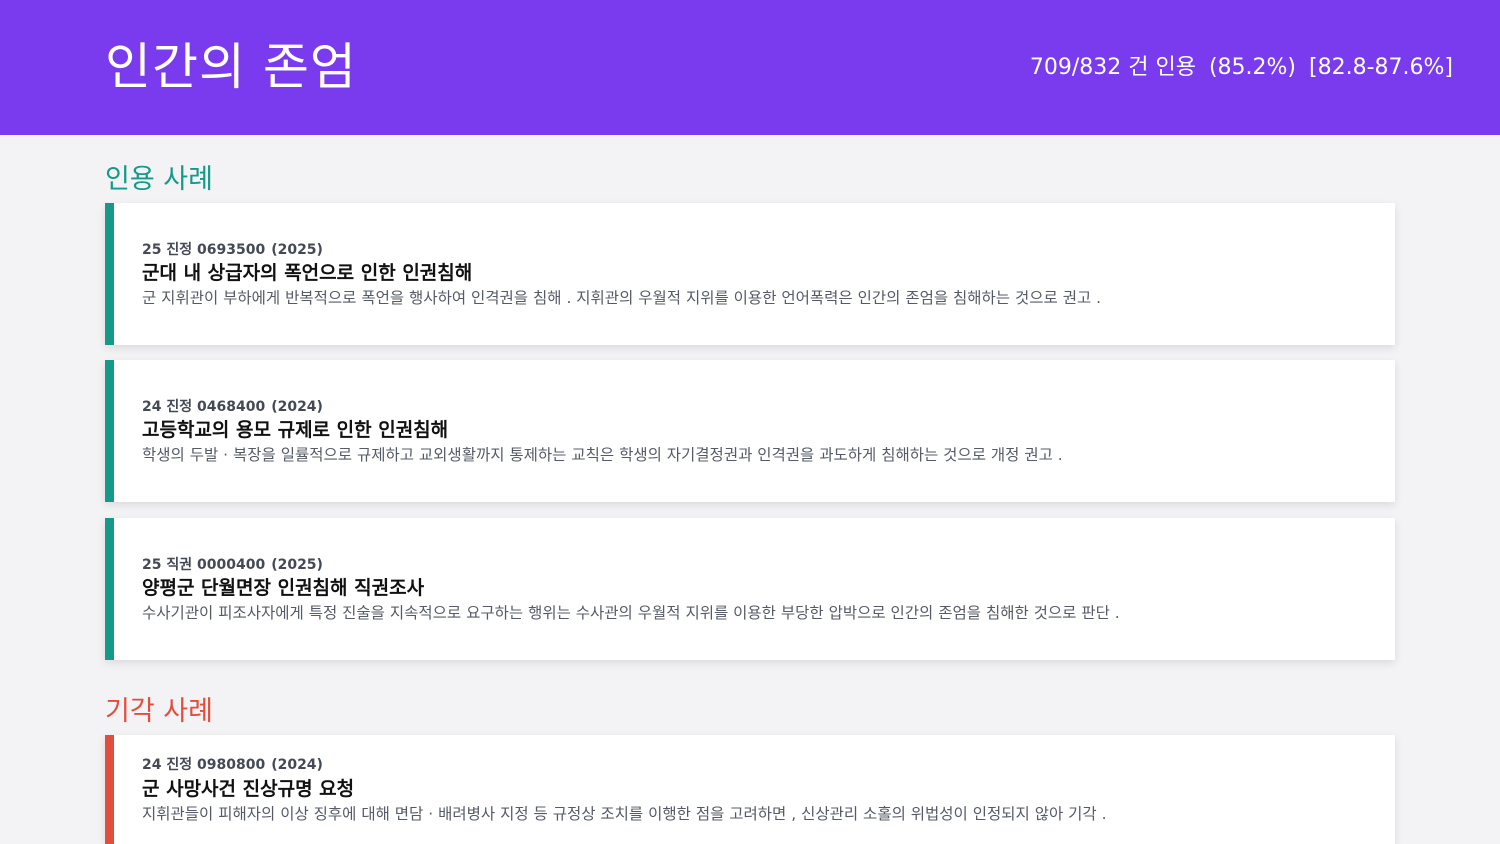 This screenshot has height=844, width=1500. I want to click on citation-count: 709/832 건 인용, so click(1112, 67).